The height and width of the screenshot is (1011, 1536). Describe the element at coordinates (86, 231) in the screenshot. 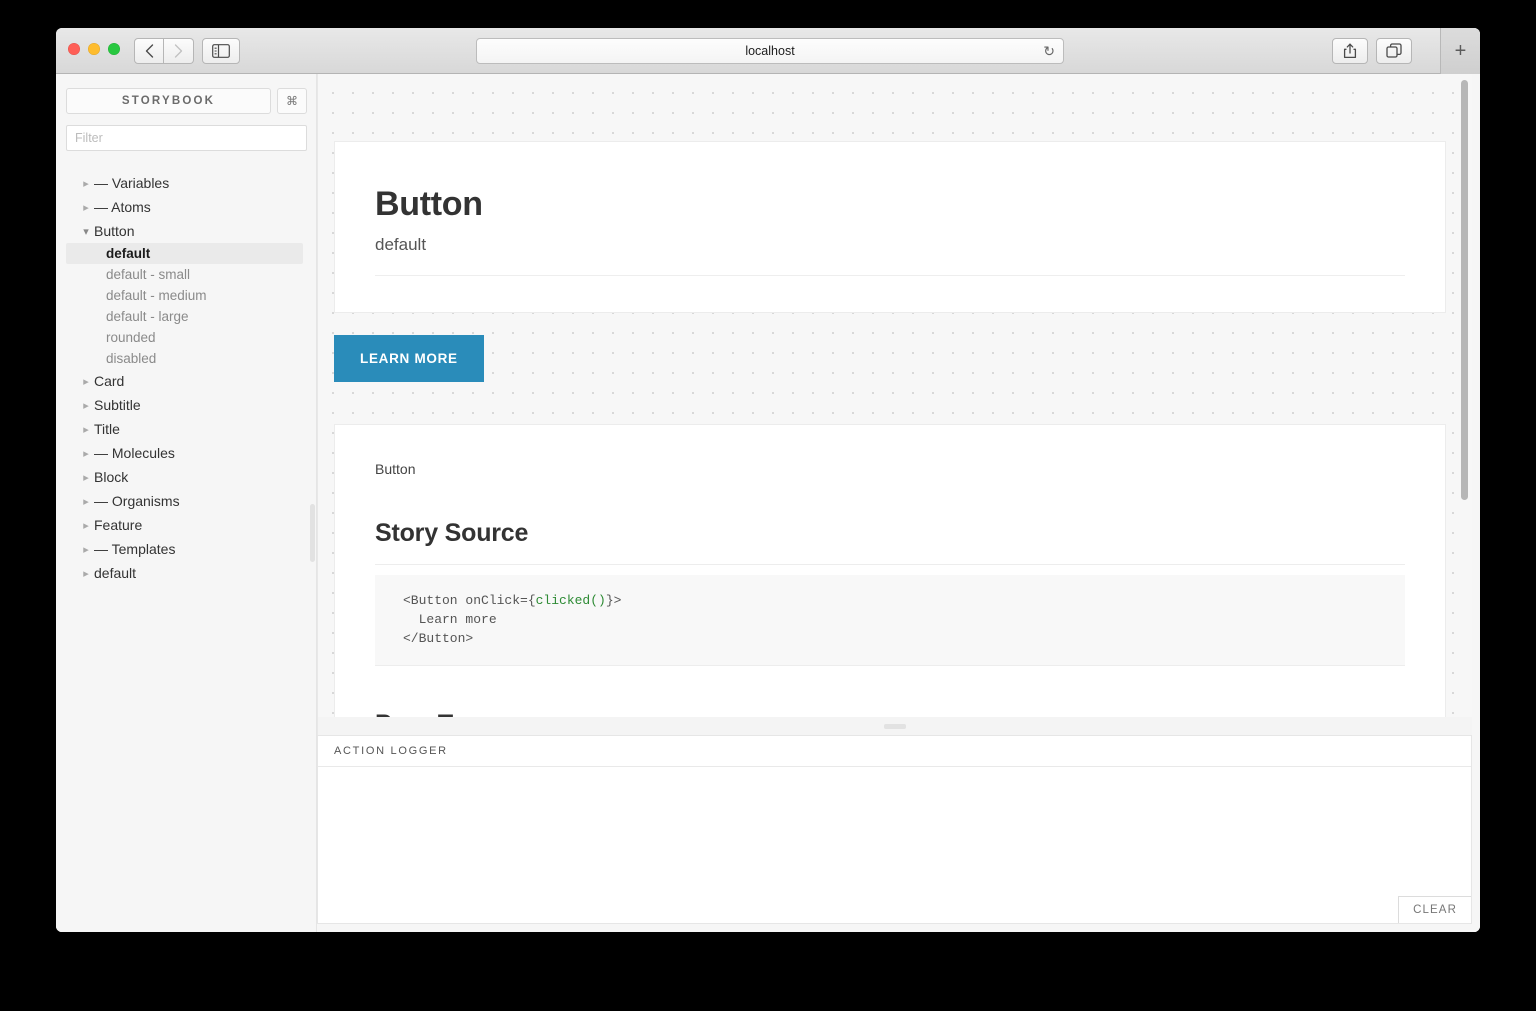

I see `chevron-down-icon: ▾` at that location.